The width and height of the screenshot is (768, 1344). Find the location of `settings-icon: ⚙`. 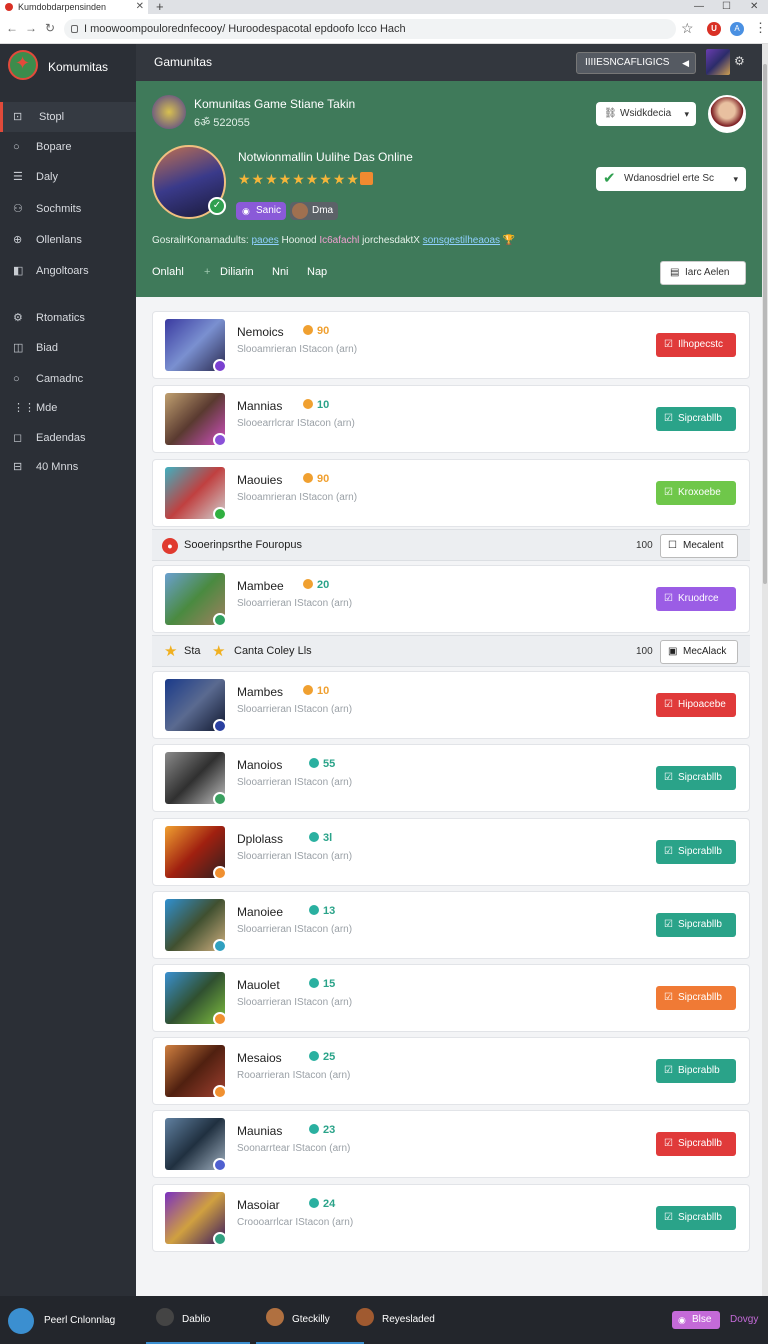

settings-icon: ⚙ is located at coordinates (739, 61).